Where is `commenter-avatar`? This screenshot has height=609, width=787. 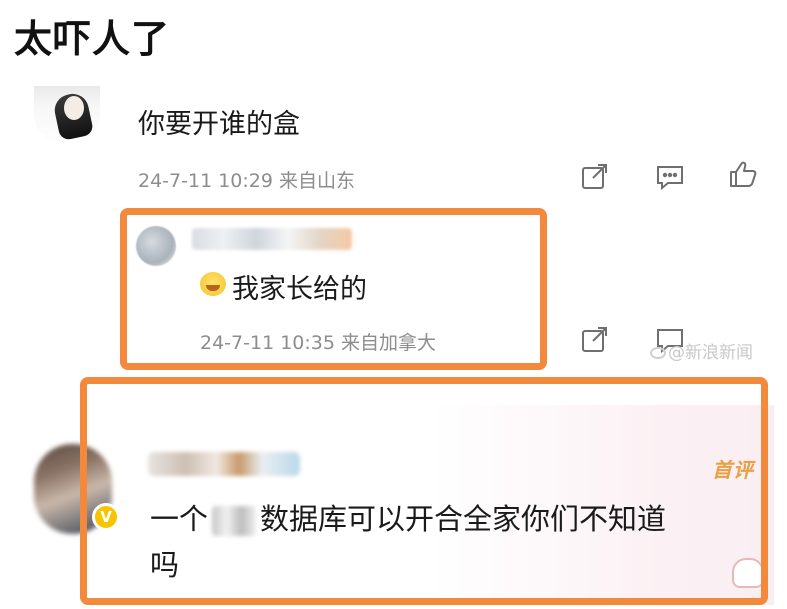 commenter-avatar is located at coordinates (67, 116).